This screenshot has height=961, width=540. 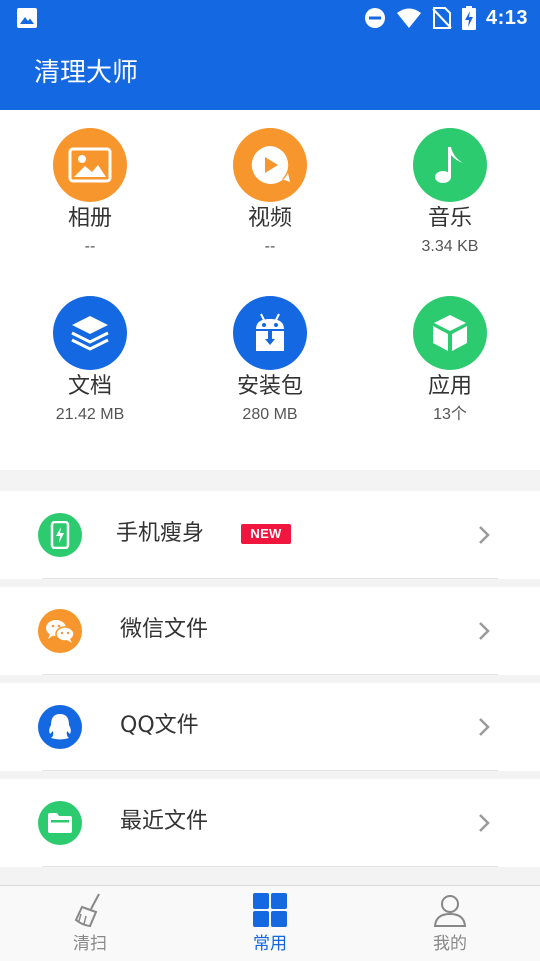 What do you see at coordinates (270, 823) in the screenshot?
I see `list-item-recent-files: 最近文件` at bounding box center [270, 823].